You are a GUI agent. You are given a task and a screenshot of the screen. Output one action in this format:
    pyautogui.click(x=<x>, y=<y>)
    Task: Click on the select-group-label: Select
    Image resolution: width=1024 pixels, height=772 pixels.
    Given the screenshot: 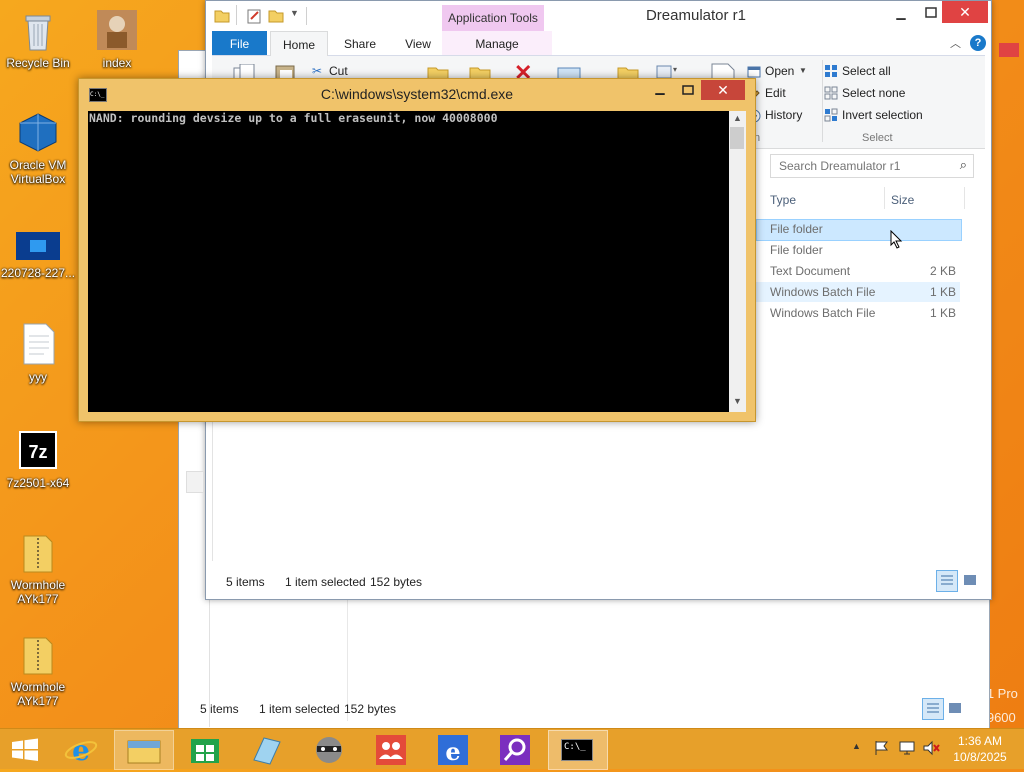 What is the action you would take?
    pyautogui.click(x=877, y=138)
    